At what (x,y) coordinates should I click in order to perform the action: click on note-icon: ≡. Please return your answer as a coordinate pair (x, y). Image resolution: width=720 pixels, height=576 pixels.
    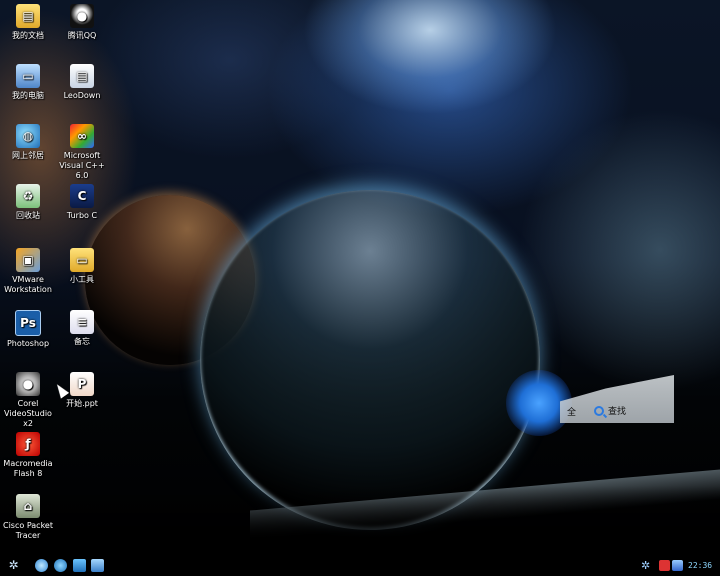
    Looking at the image, I should click on (82, 322).